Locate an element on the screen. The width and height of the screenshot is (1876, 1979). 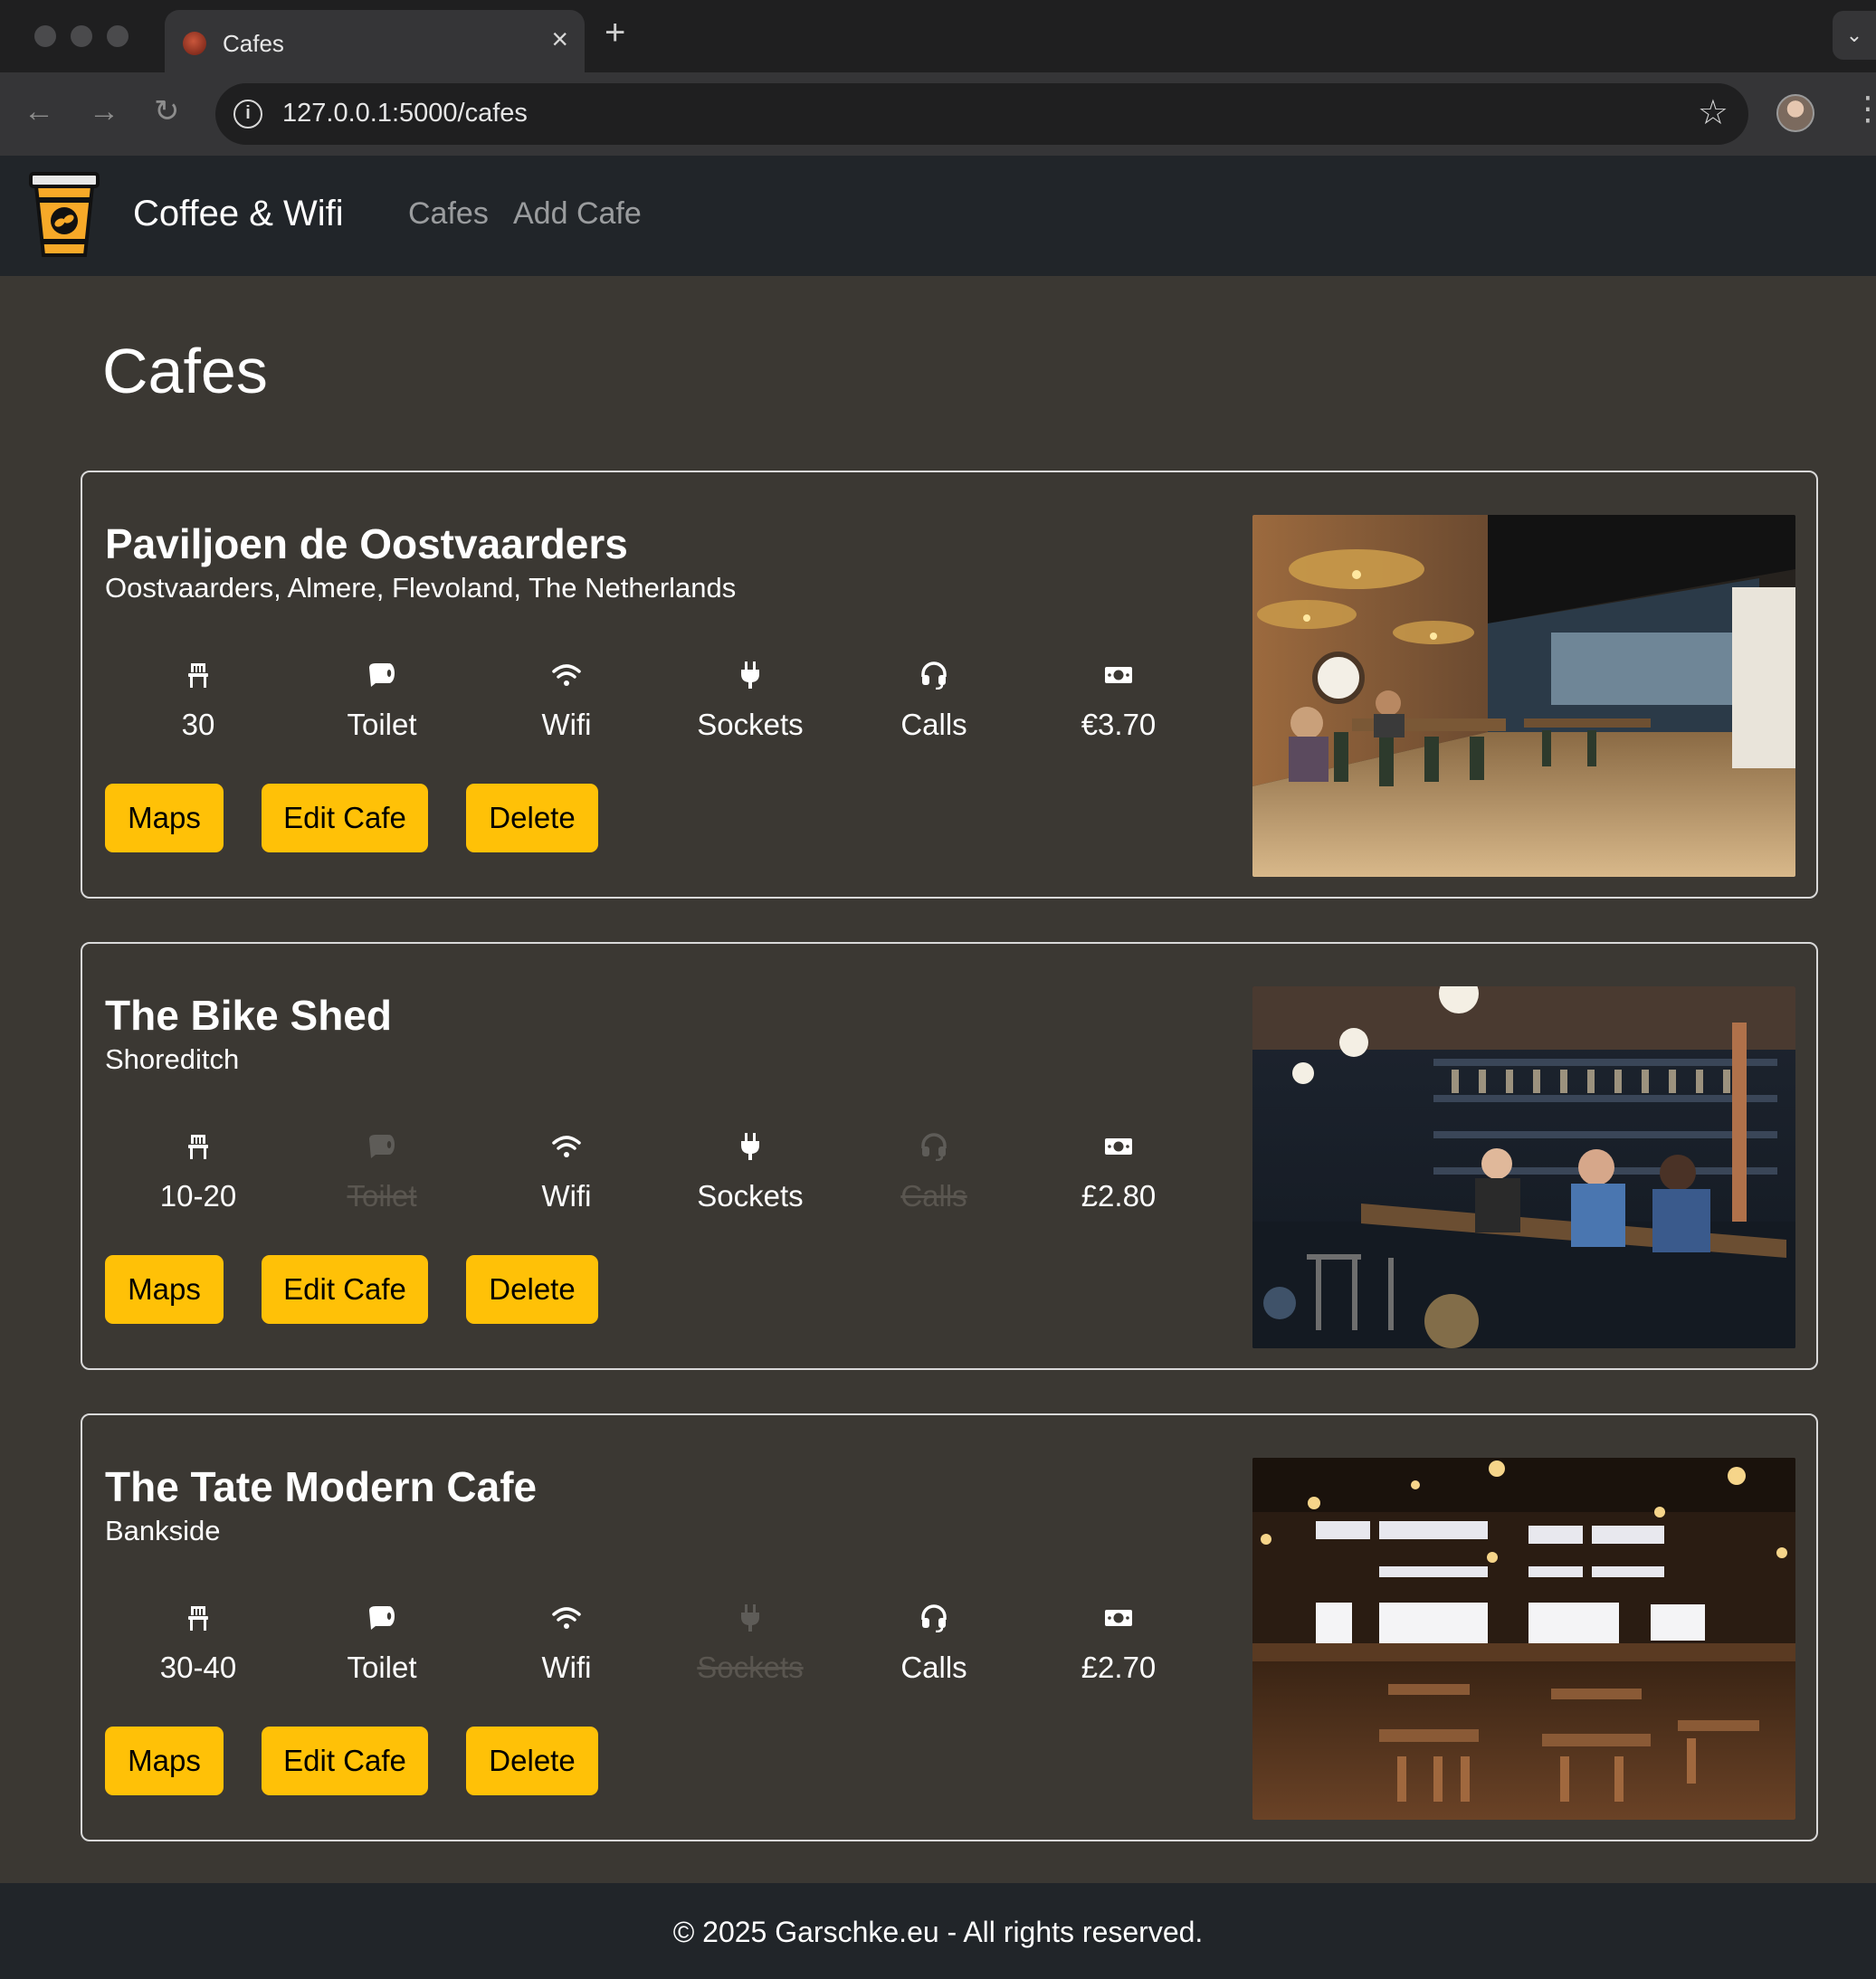
seats-value: 30 is located at coordinates (198, 724).